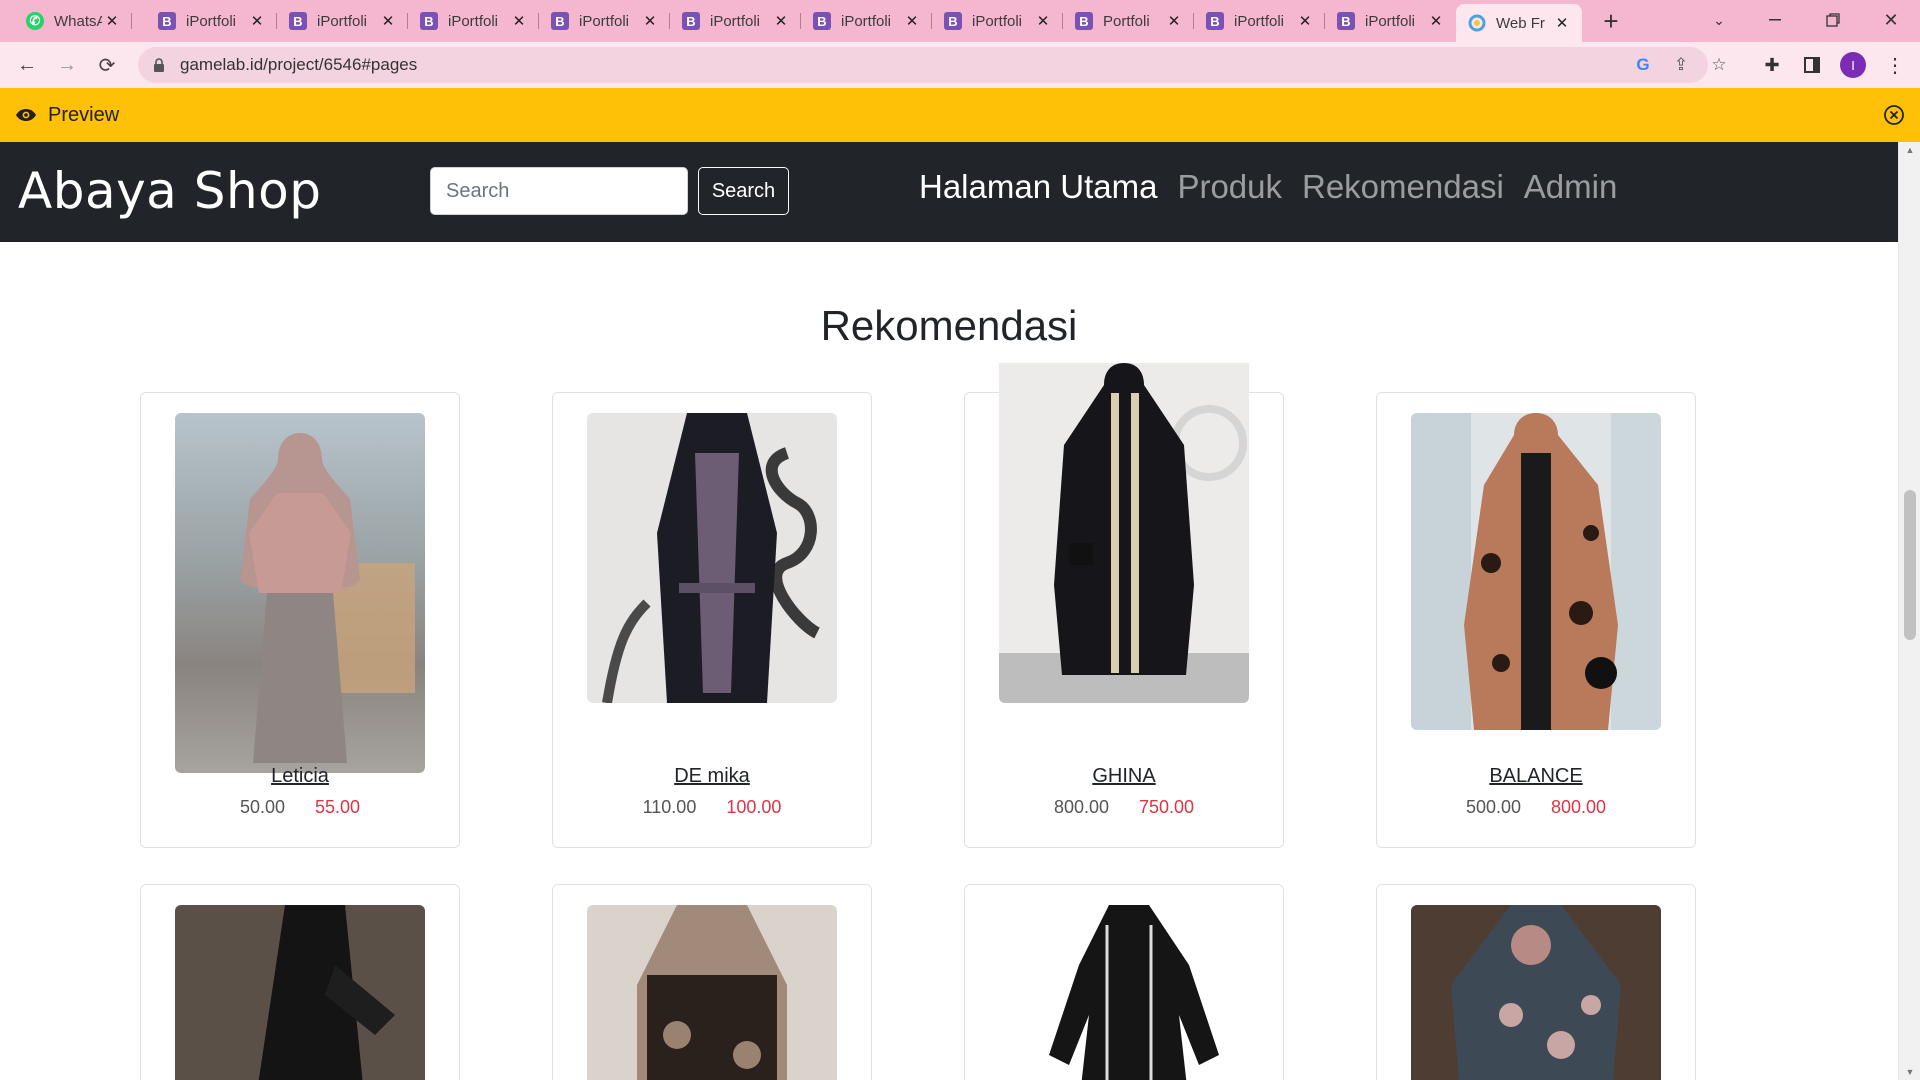 This screenshot has height=1080, width=1920. What do you see at coordinates (300, 776) in the screenshot?
I see `product-name-link: Leticia` at bounding box center [300, 776].